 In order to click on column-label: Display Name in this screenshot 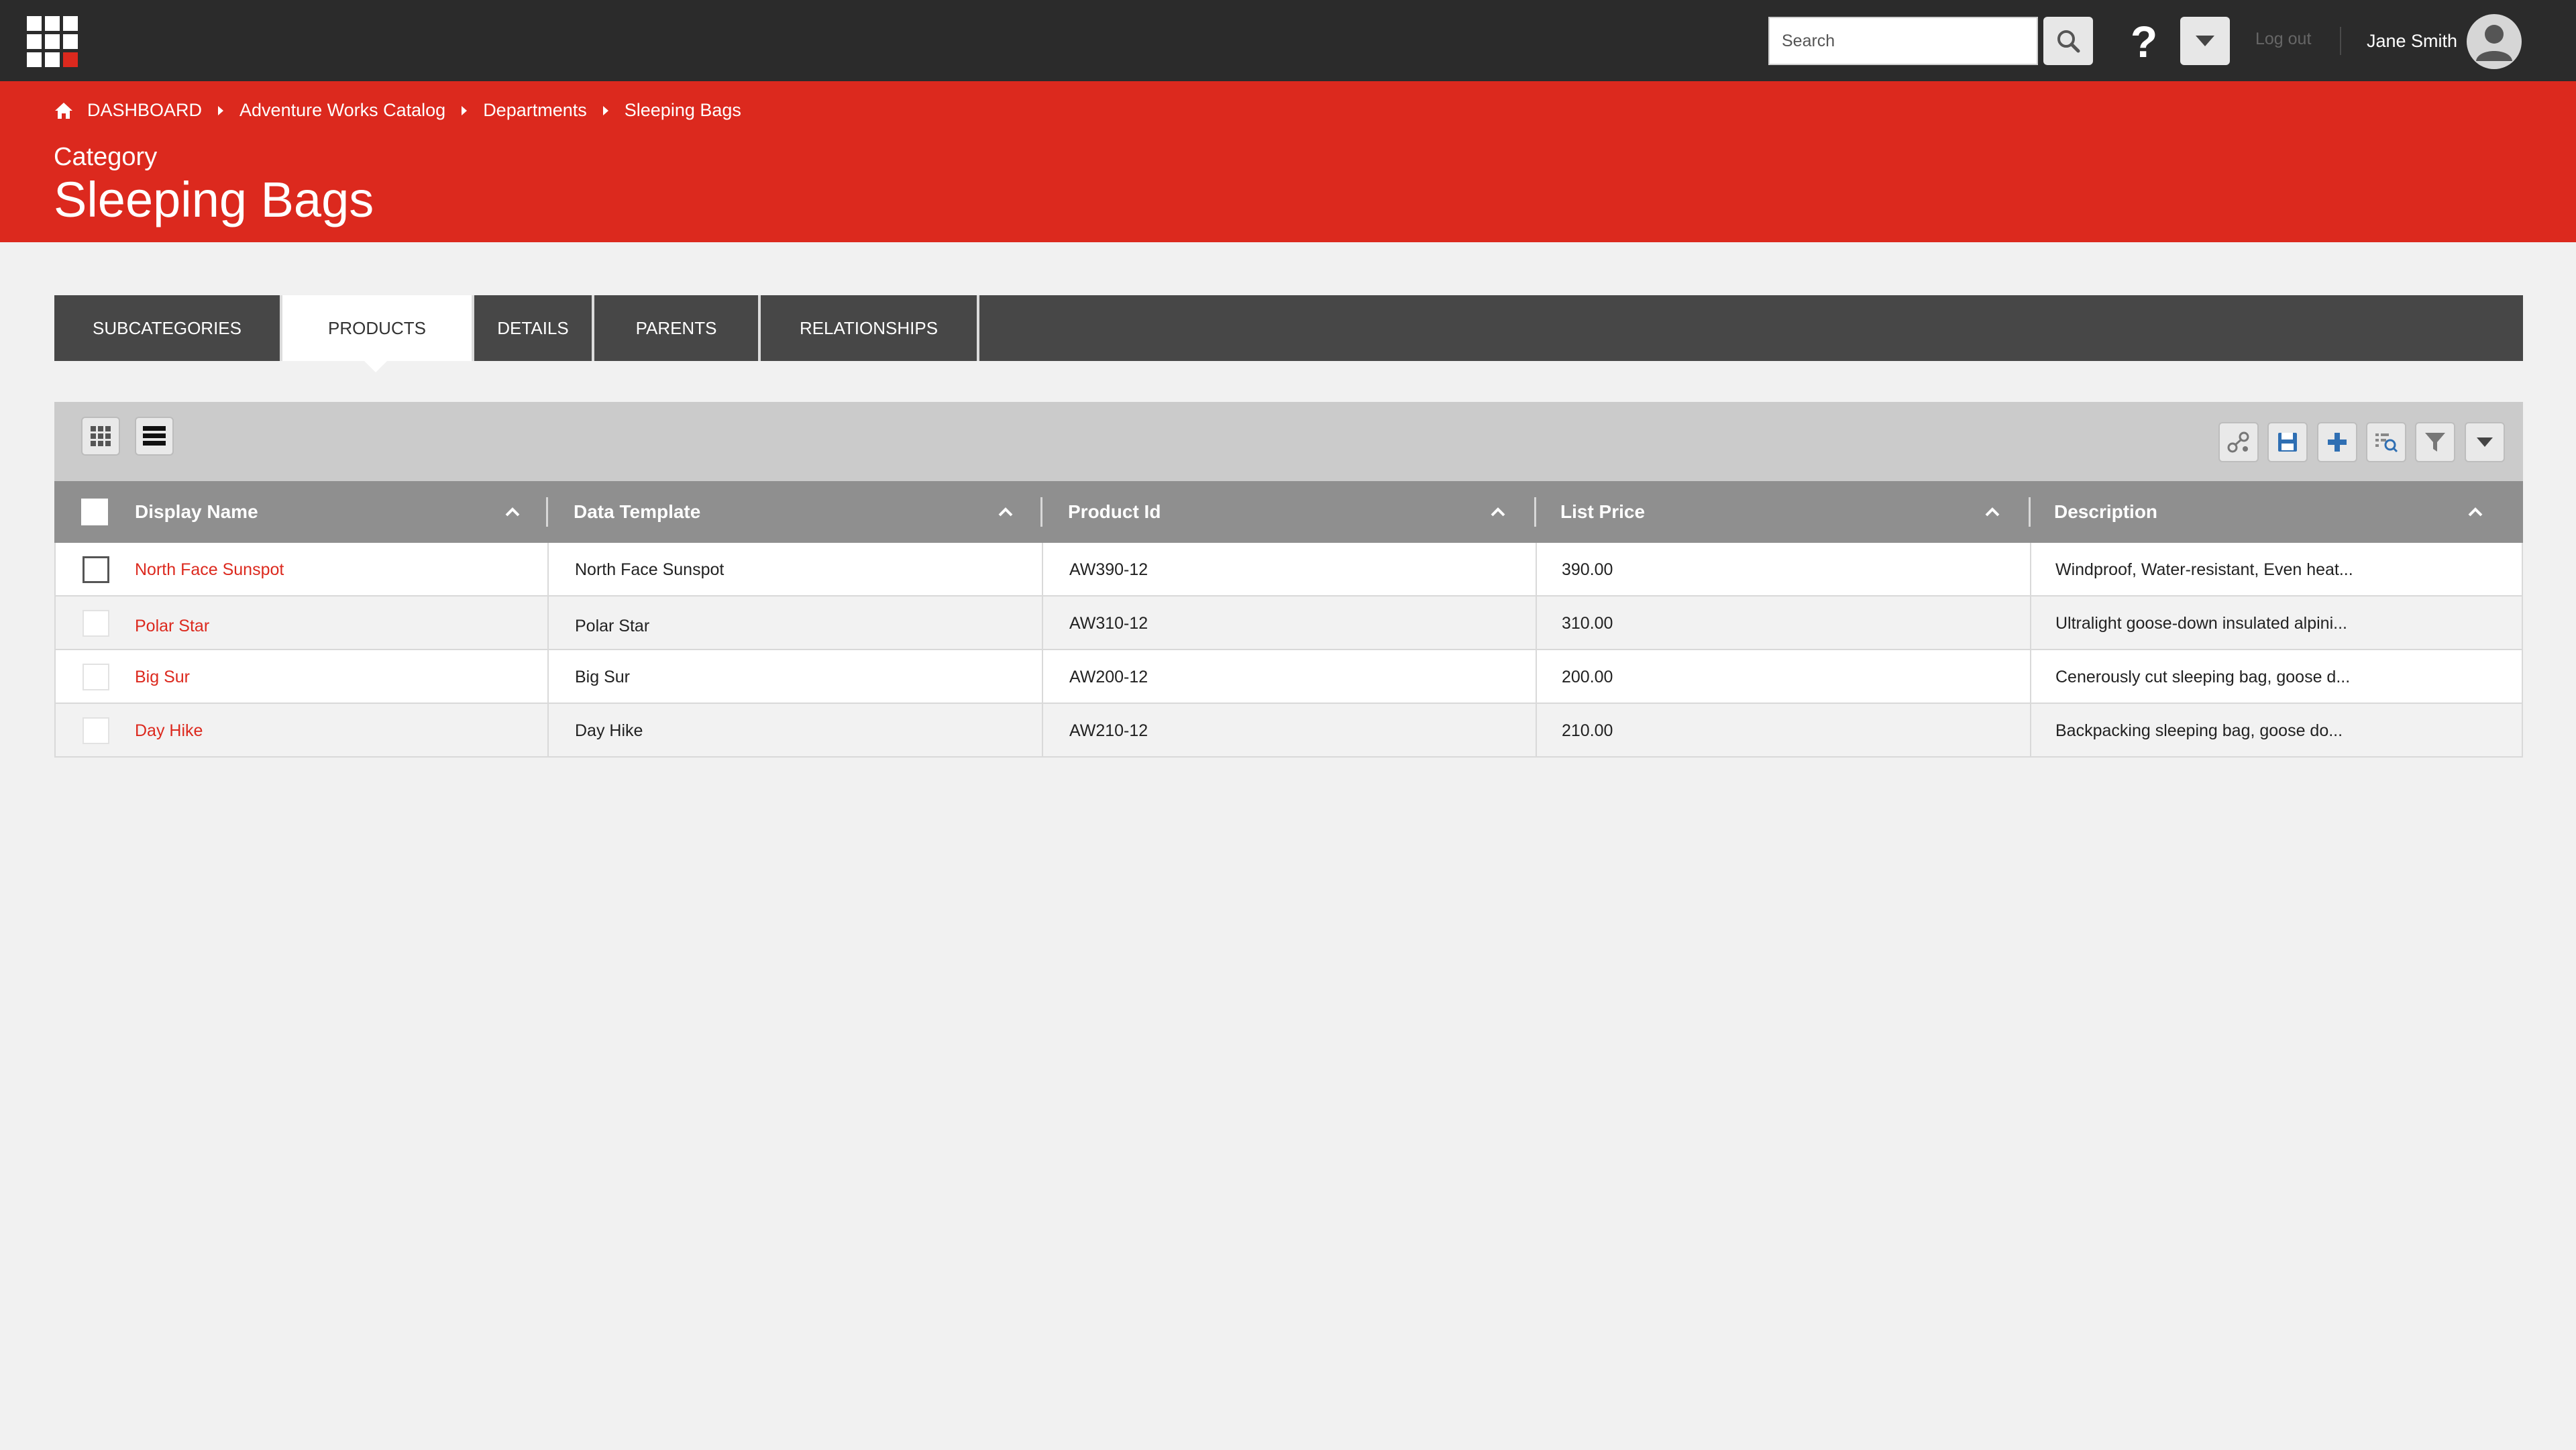, I will do `click(196, 512)`.